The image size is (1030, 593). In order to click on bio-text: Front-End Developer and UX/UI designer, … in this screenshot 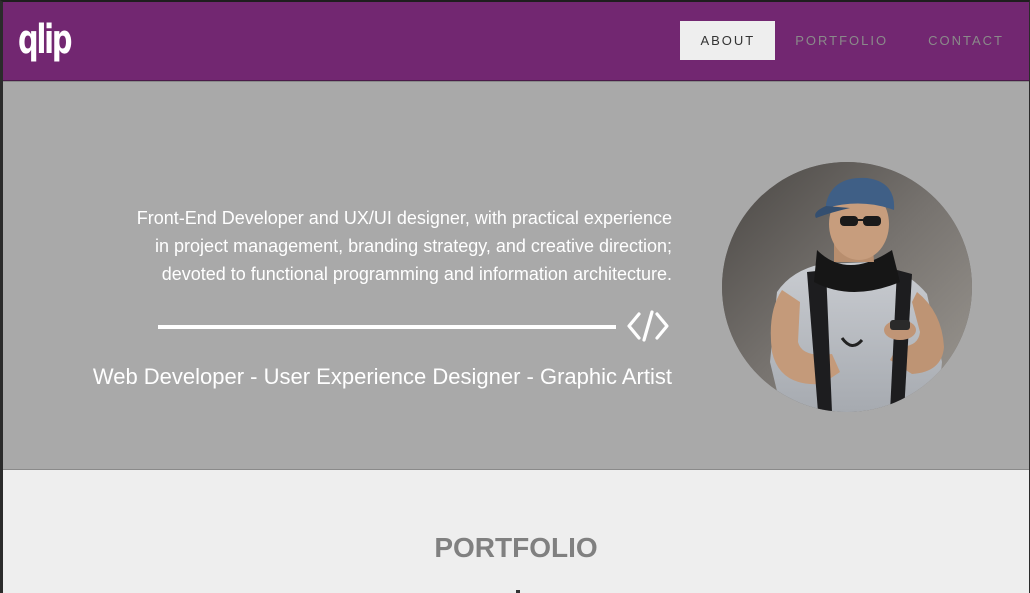, I will do `click(352, 246)`.